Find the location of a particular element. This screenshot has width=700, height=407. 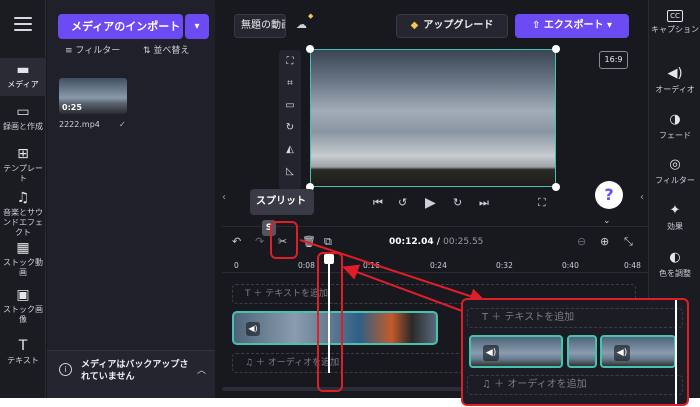

chevron-down-icon: ▾ is located at coordinates (197, 26).